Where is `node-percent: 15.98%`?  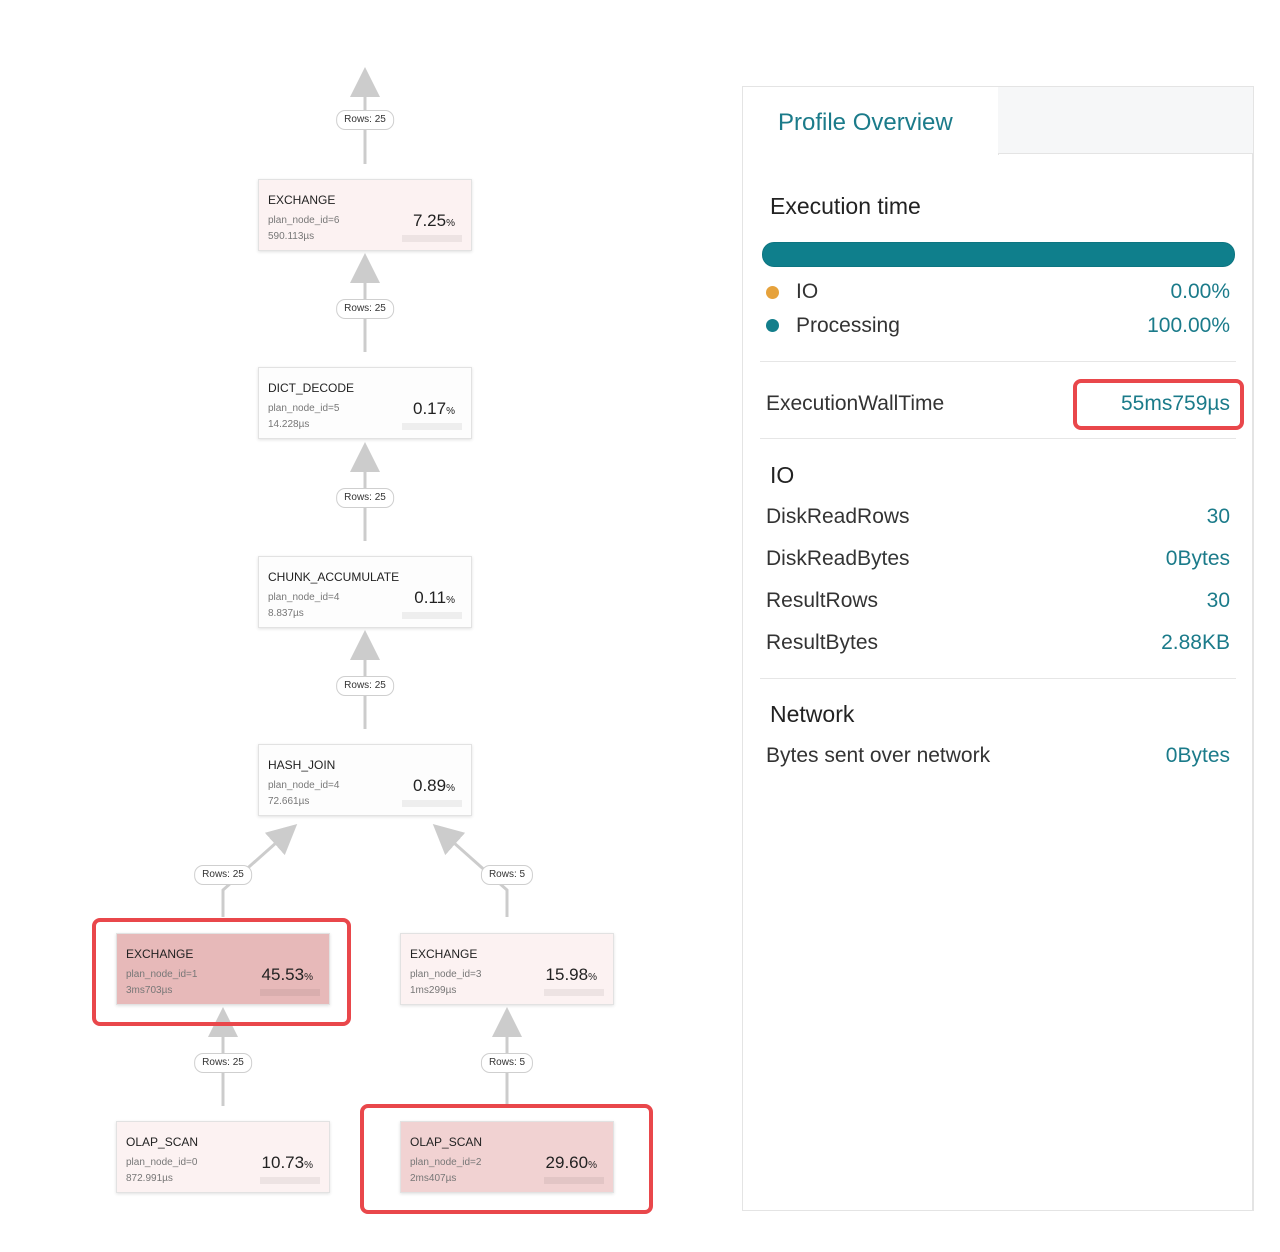
node-percent: 15.98% is located at coordinates (571, 975).